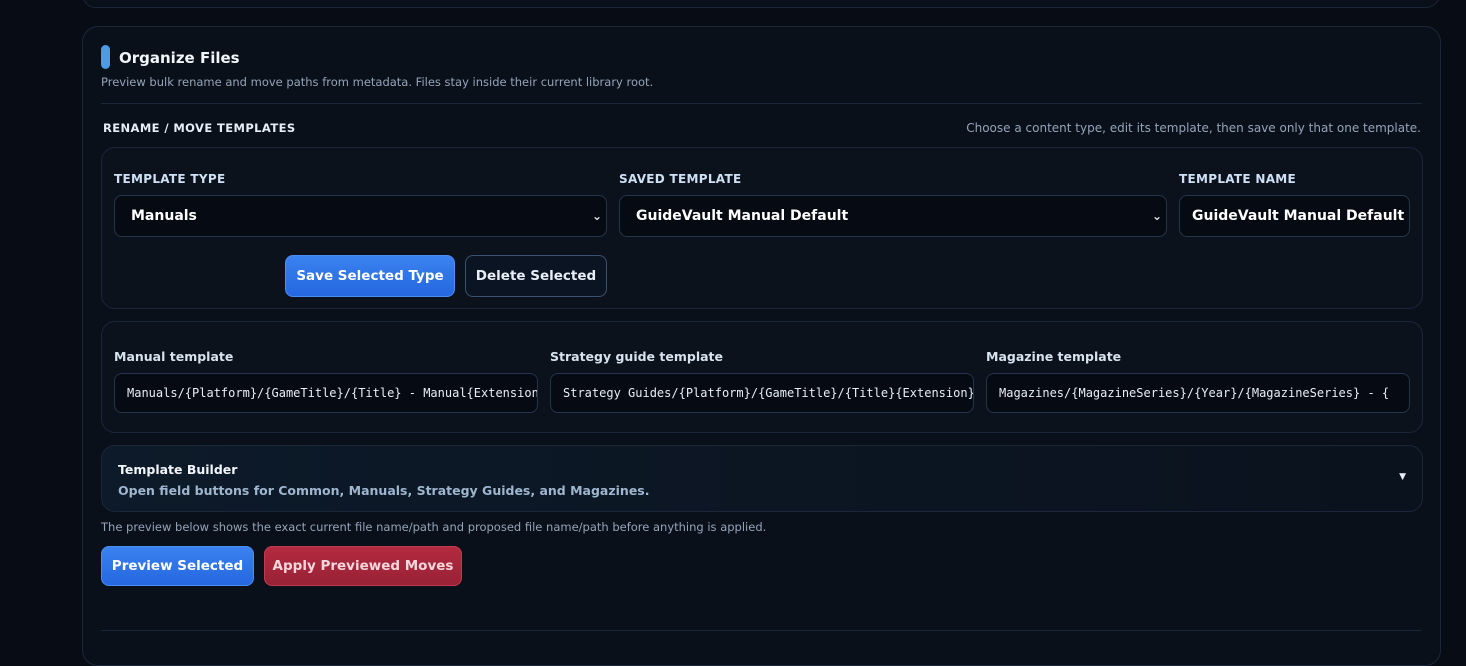  I want to click on divider, so click(761, 103).